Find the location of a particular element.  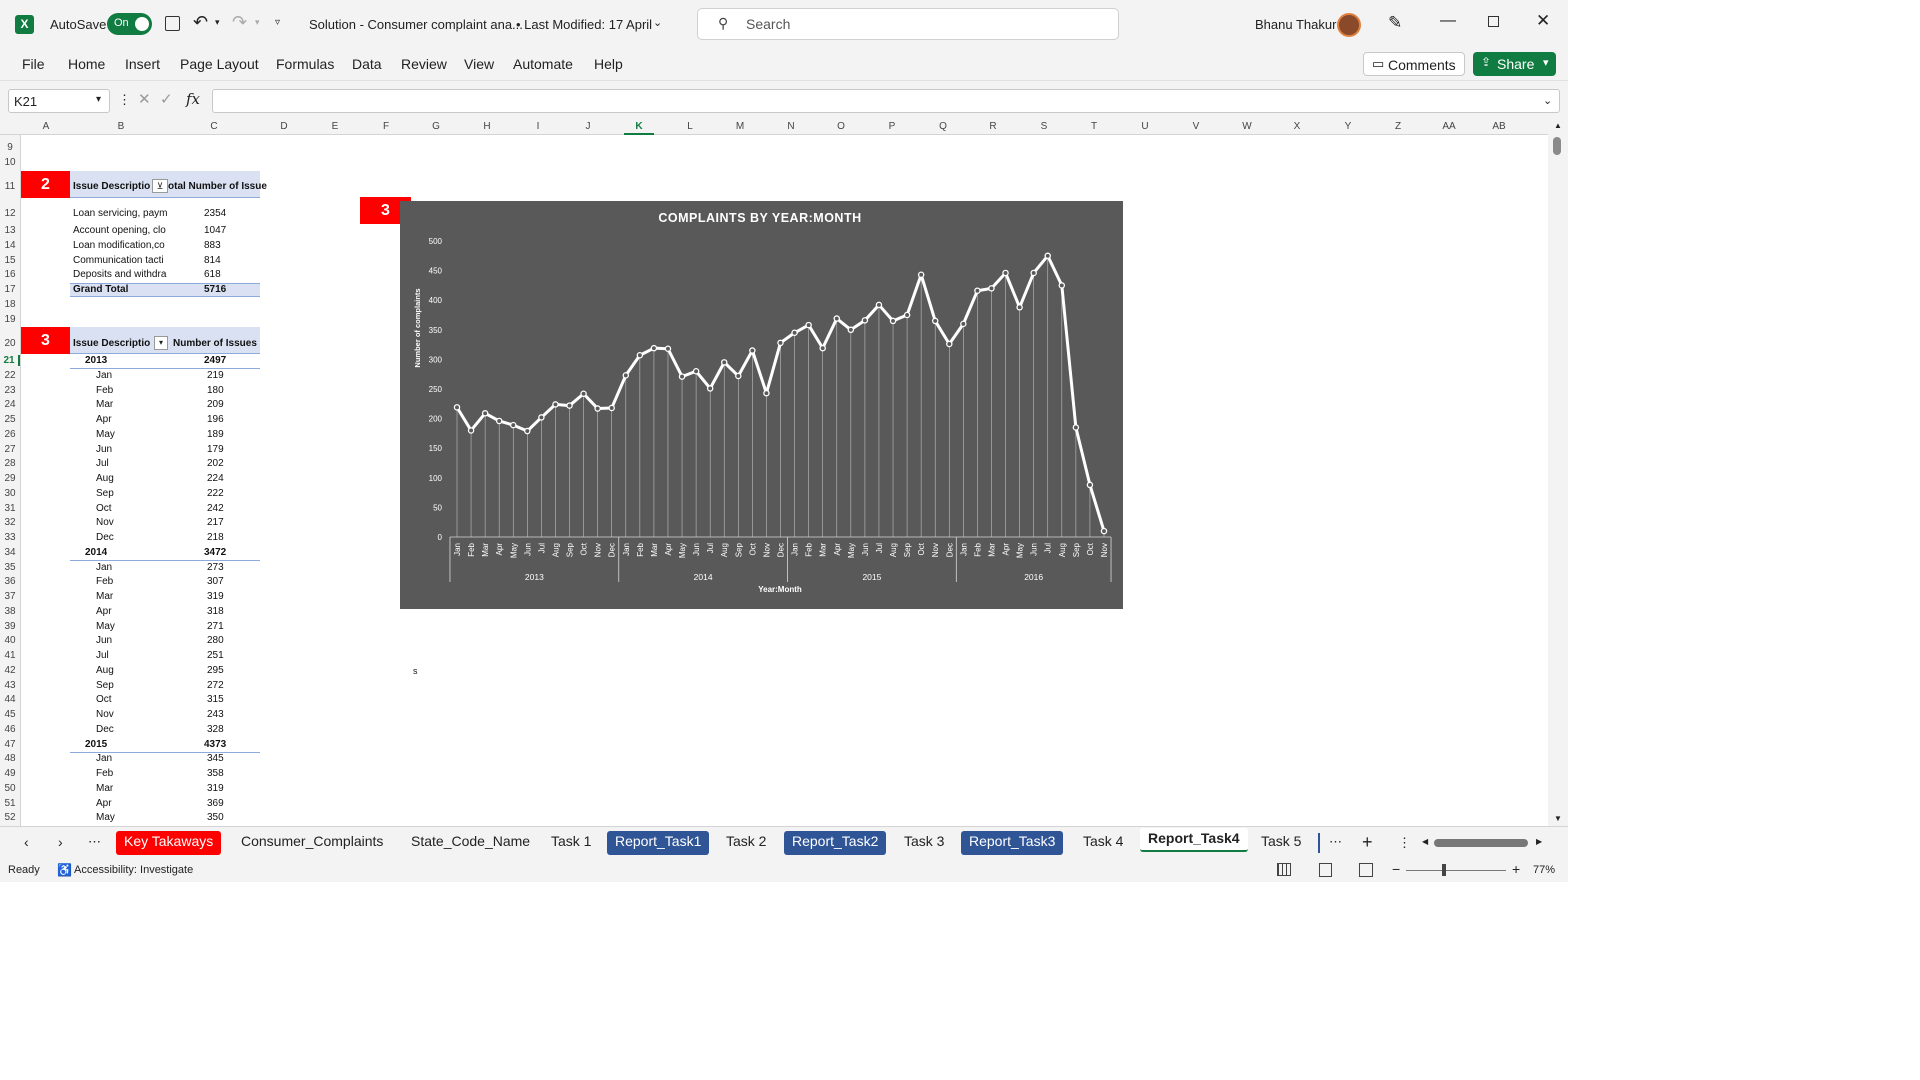

pivot2-year-label: 2014 is located at coordinates (96, 552).